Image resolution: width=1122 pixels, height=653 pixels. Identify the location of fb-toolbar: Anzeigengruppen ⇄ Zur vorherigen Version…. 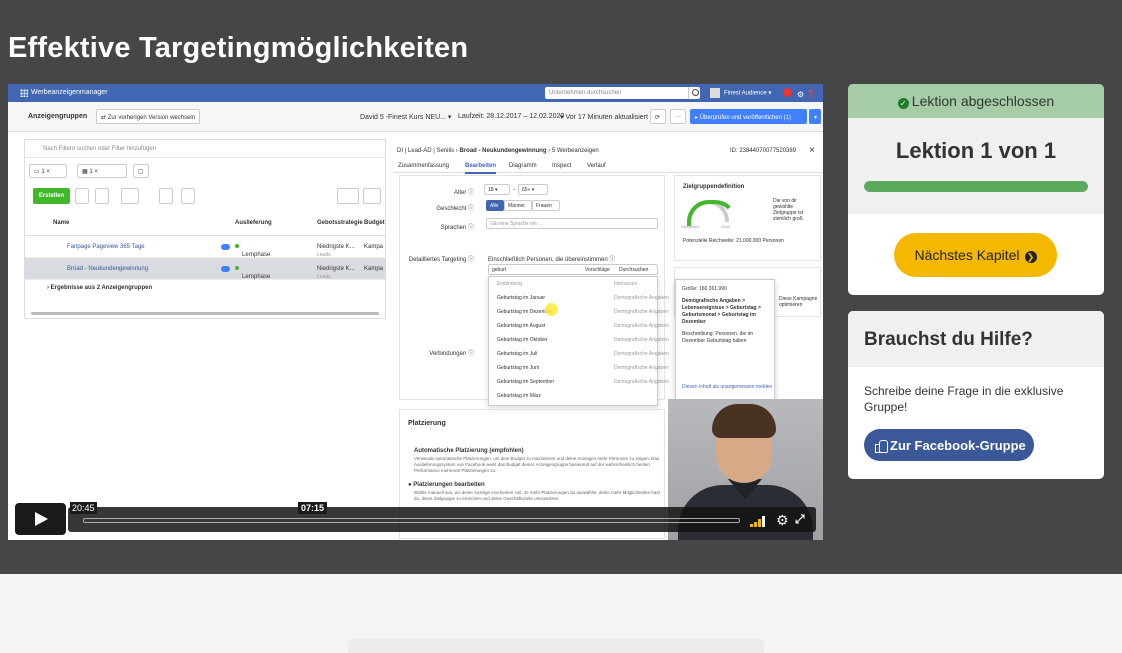
(415, 117).